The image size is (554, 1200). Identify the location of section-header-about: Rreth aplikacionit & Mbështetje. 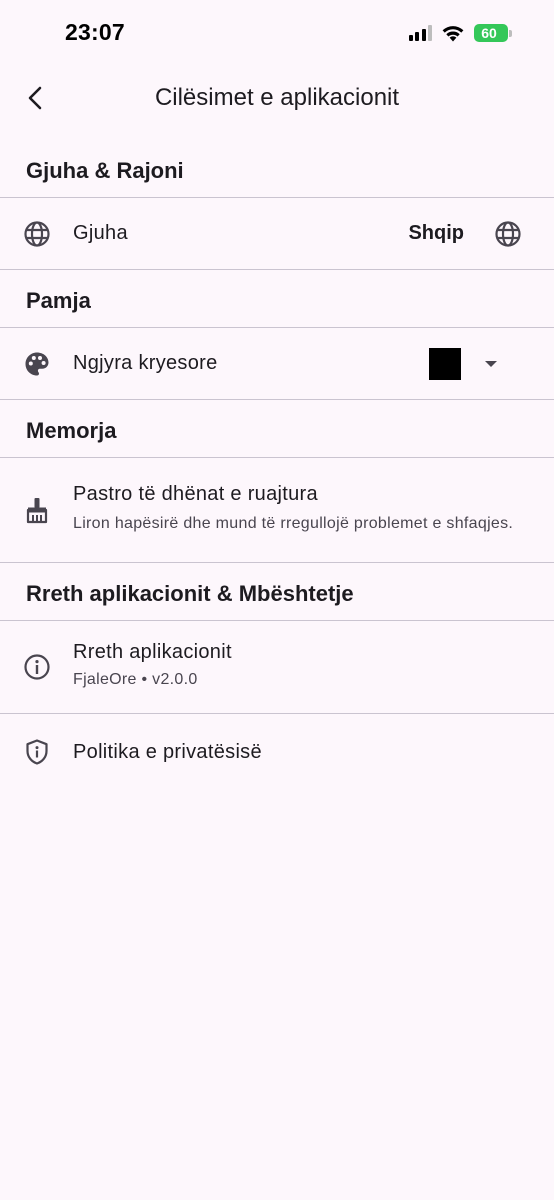
(277, 592).